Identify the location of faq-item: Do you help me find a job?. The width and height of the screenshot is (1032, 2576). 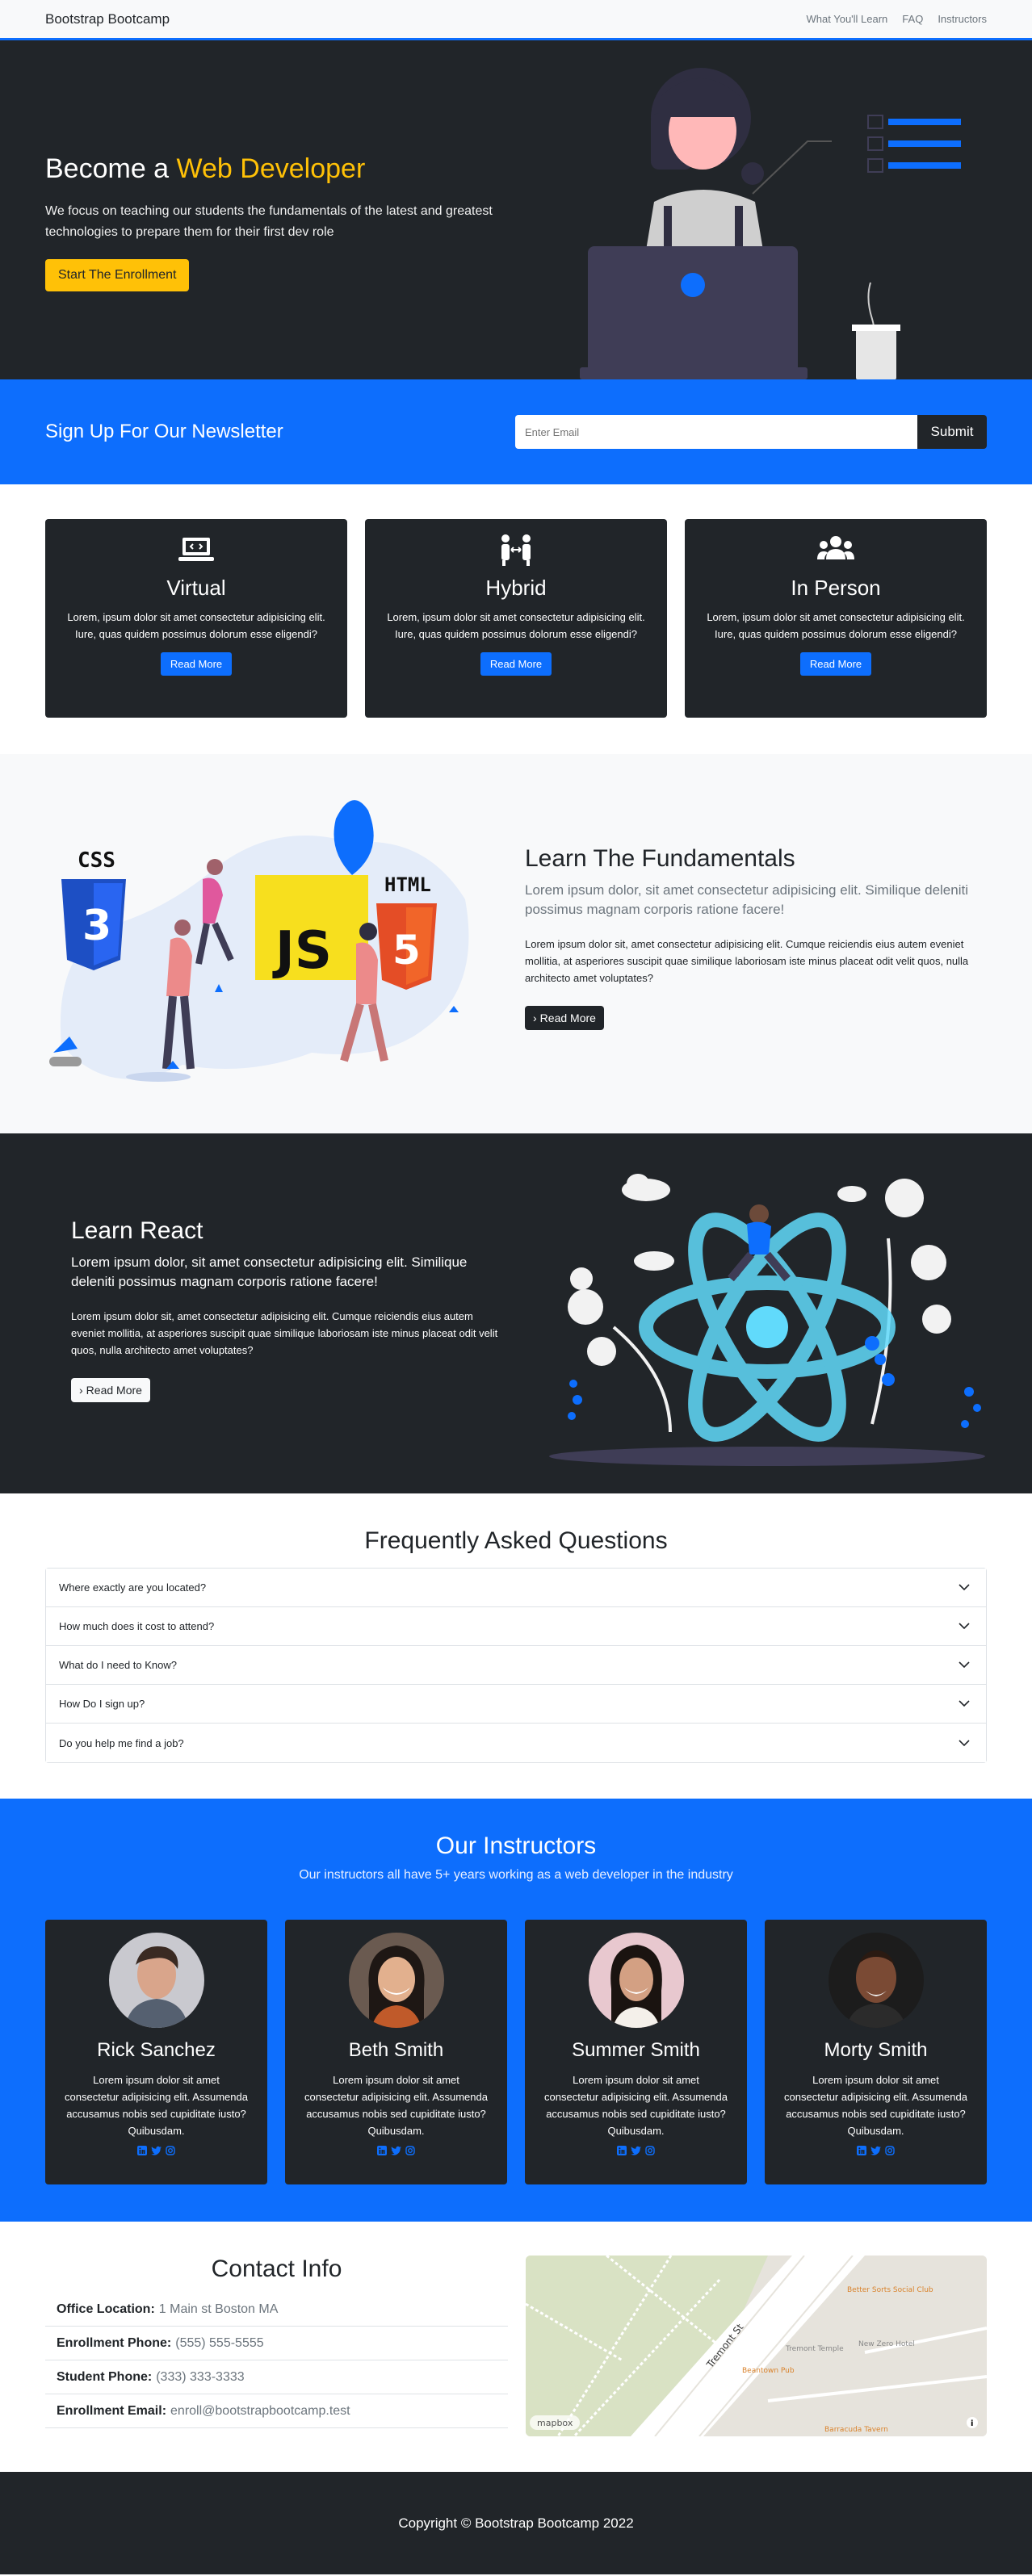
(516, 1743).